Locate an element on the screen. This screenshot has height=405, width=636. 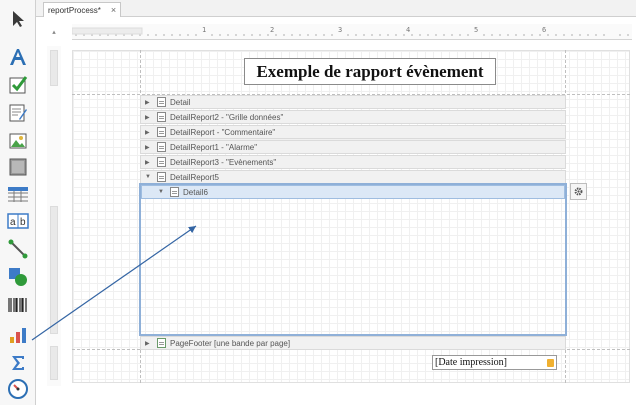
line-icon is located at coordinates (18, 249).